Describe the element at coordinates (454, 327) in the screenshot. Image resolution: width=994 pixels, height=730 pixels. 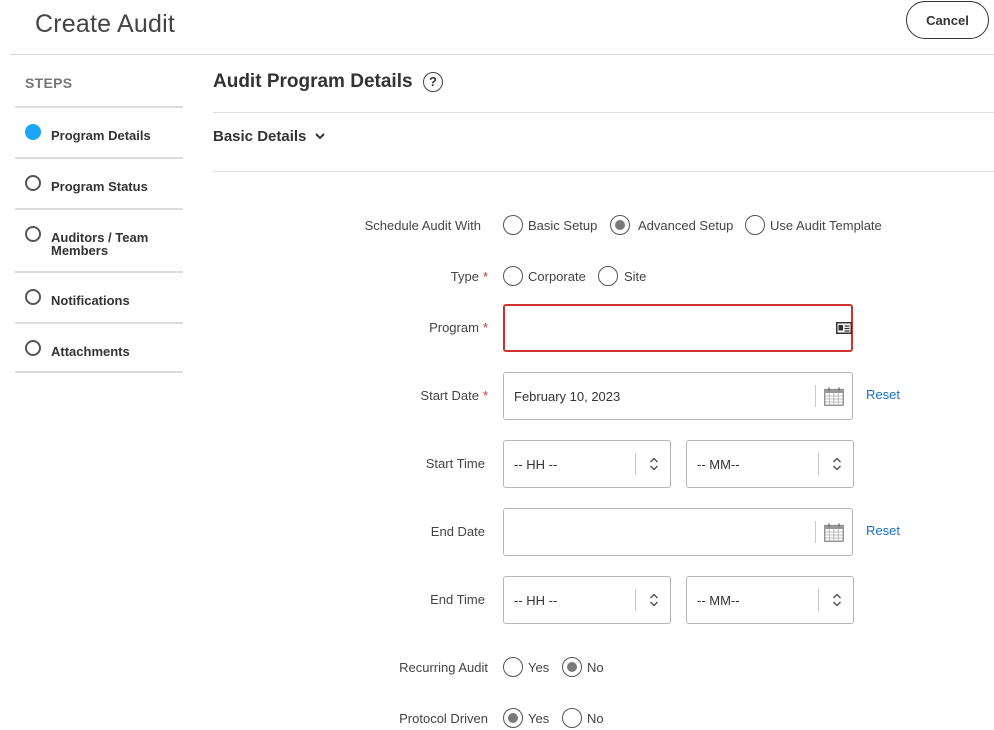
I see `program-label-text: Program` at that location.